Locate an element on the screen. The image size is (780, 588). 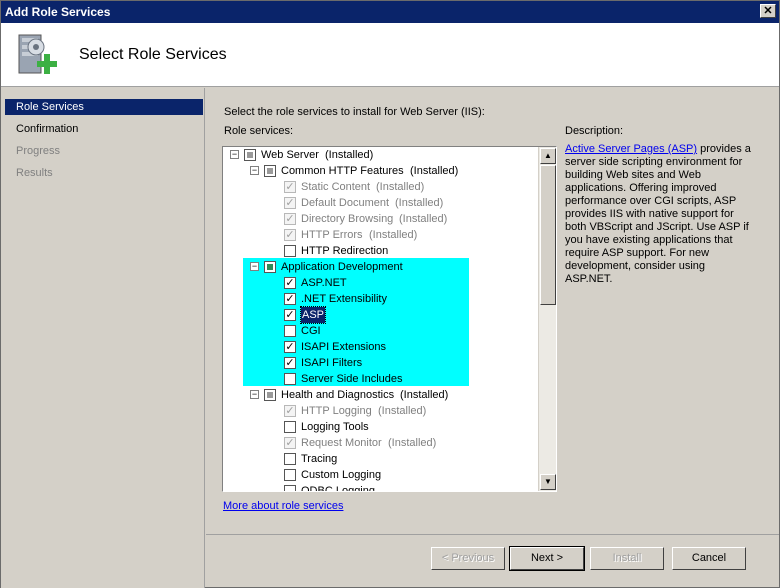
tree-item: − Application Development is located at coordinates (378, 267).